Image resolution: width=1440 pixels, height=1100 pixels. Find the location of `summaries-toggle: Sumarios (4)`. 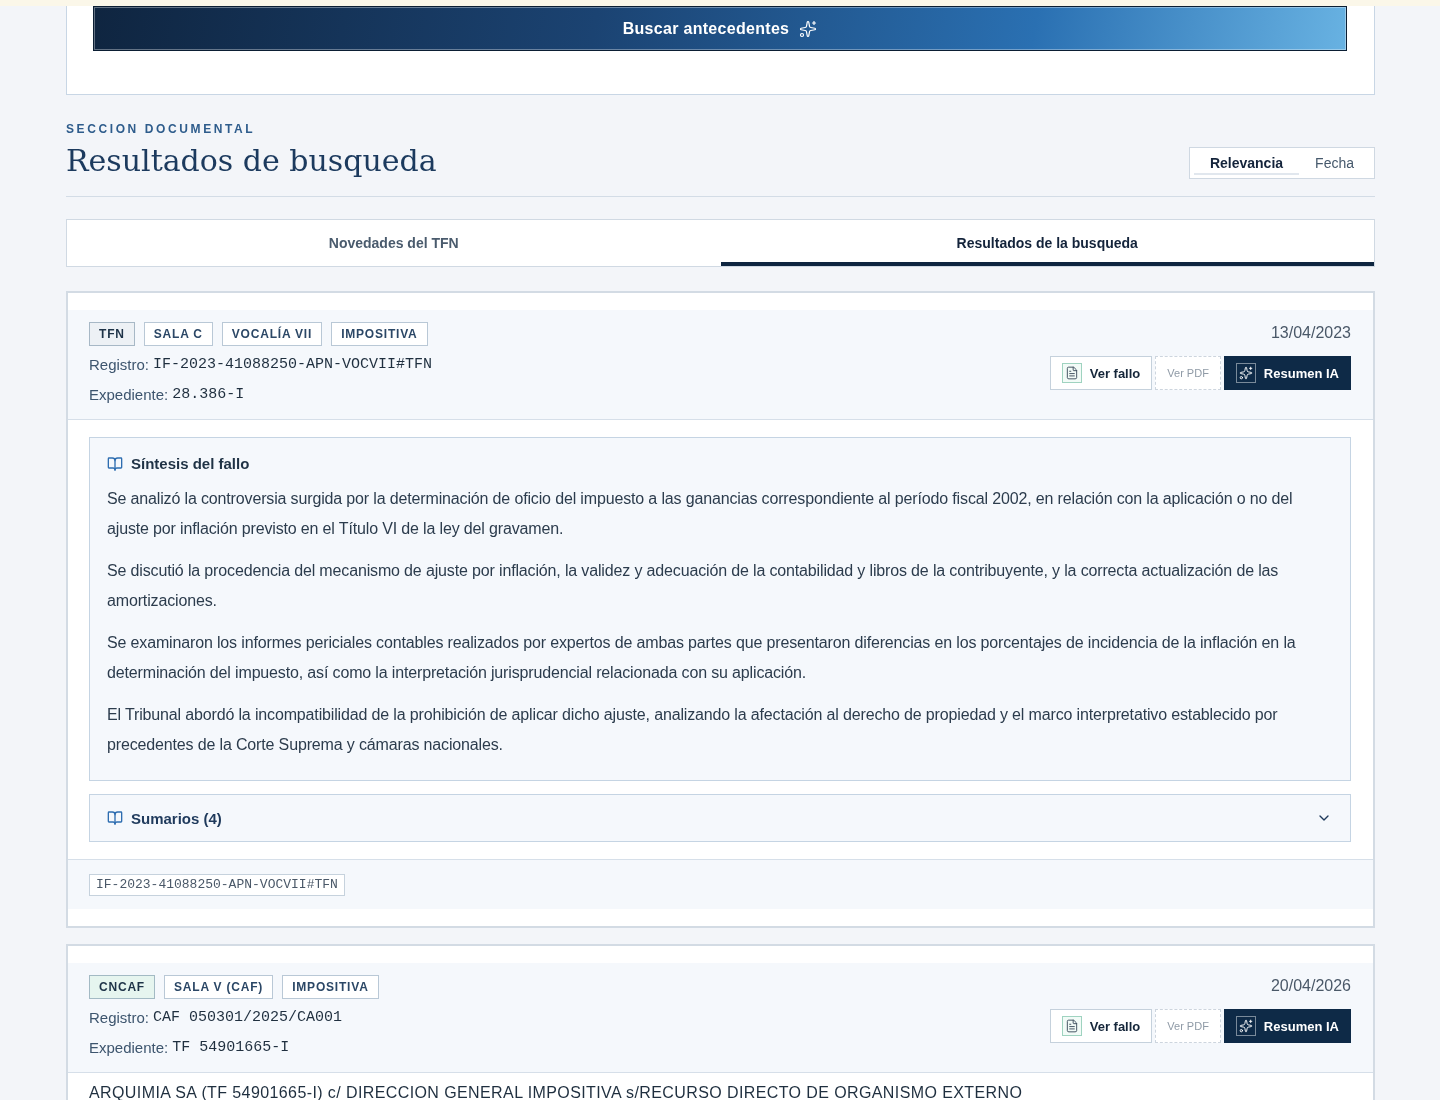

summaries-toggle: Sumarios (4) is located at coordinates (720, 818).